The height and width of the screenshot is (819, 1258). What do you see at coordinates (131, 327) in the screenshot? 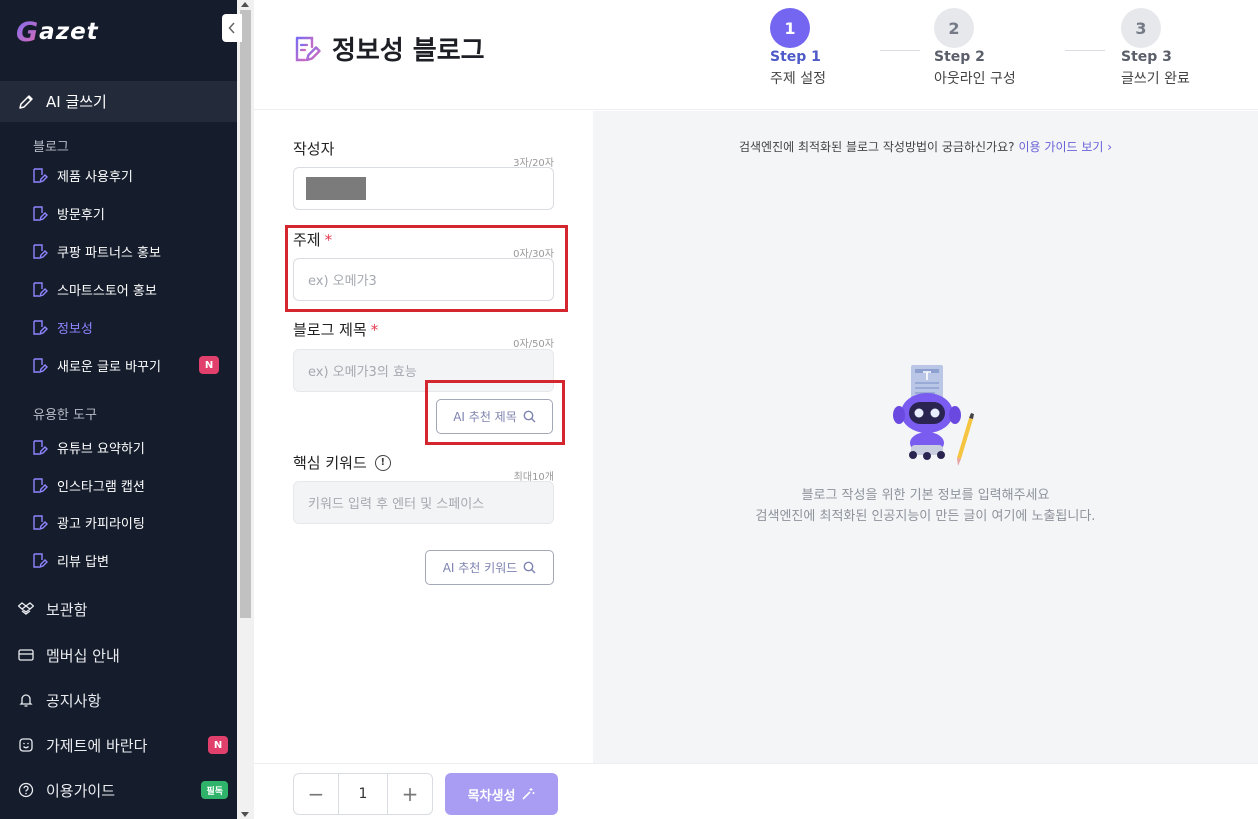
I see `sidebar-item-info: 정보성` at bounding box center [131, 327].